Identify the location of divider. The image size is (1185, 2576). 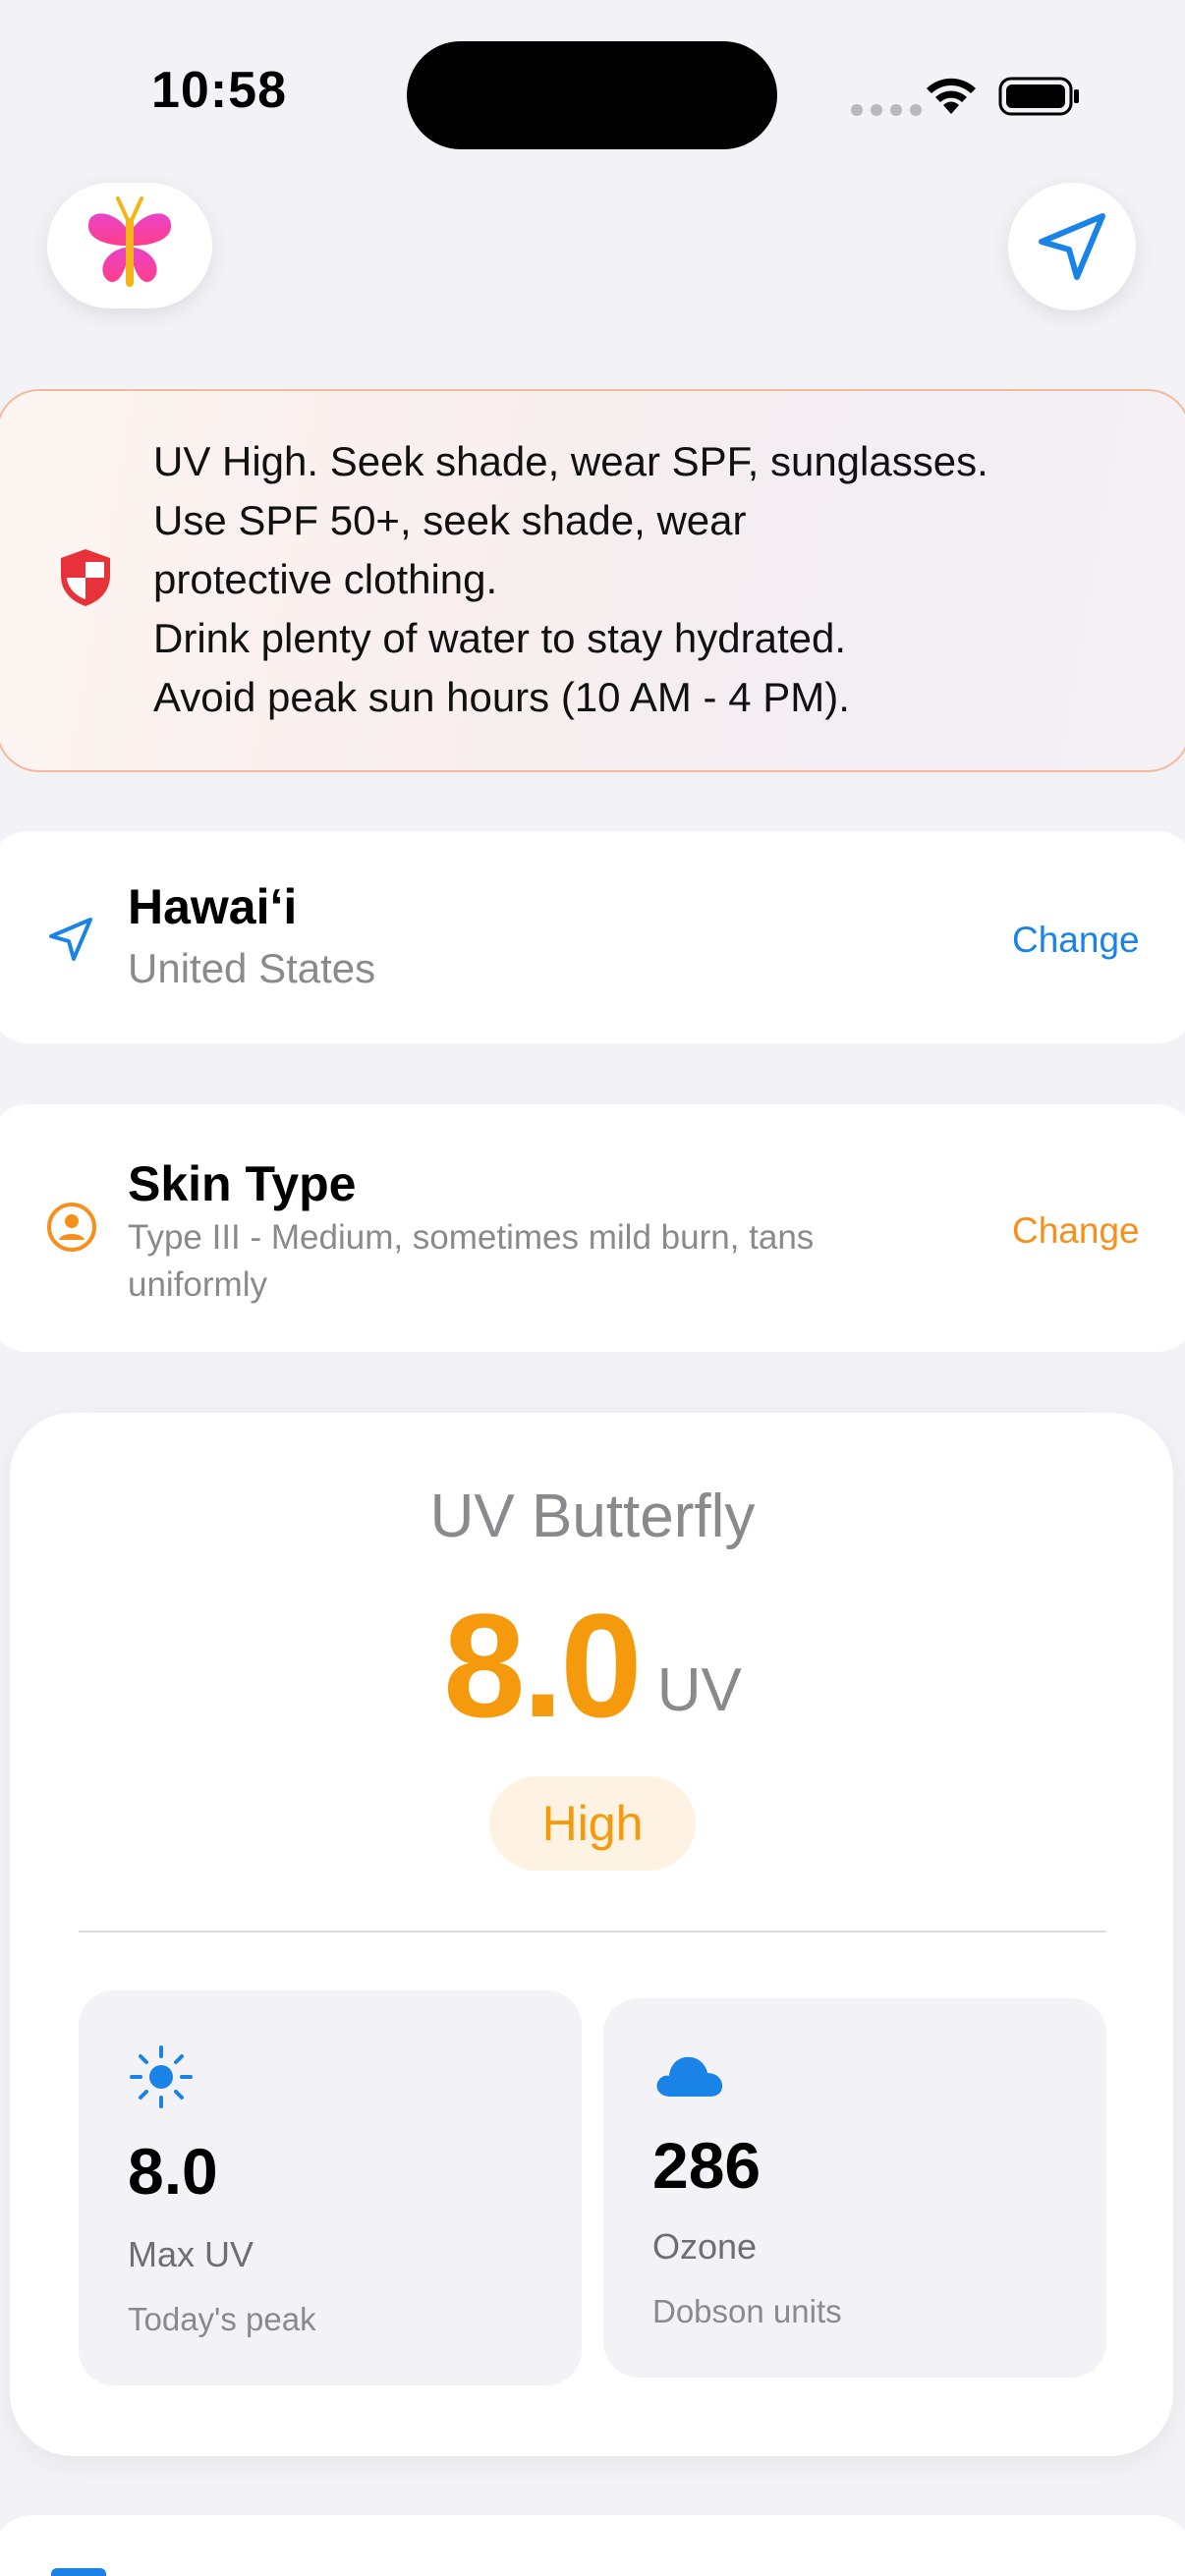
(592, 1931).